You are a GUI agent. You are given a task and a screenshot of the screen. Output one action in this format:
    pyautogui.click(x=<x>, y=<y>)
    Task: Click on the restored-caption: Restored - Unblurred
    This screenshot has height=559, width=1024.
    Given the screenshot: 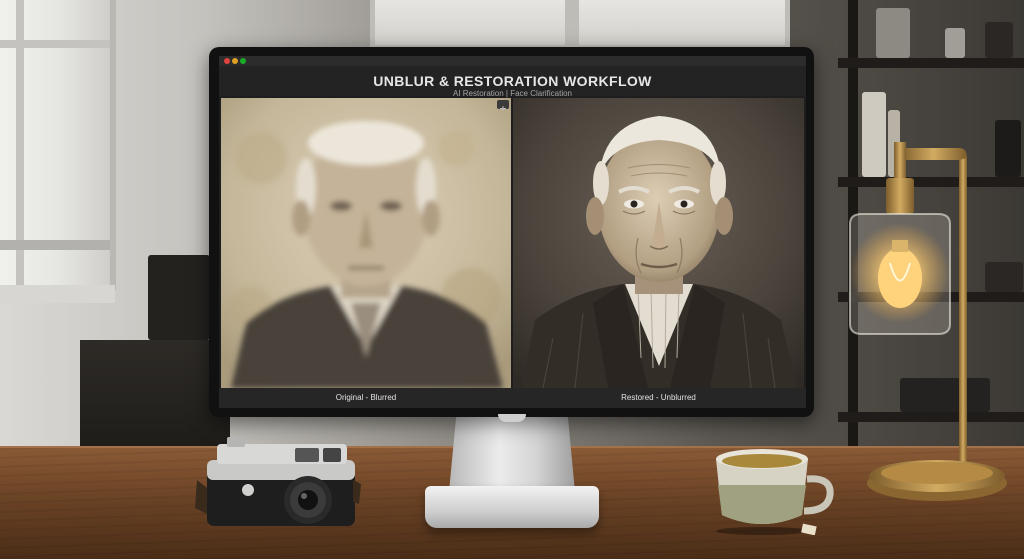 What is the action you would take?
    pyautogui.click(x=658, y=397)
    